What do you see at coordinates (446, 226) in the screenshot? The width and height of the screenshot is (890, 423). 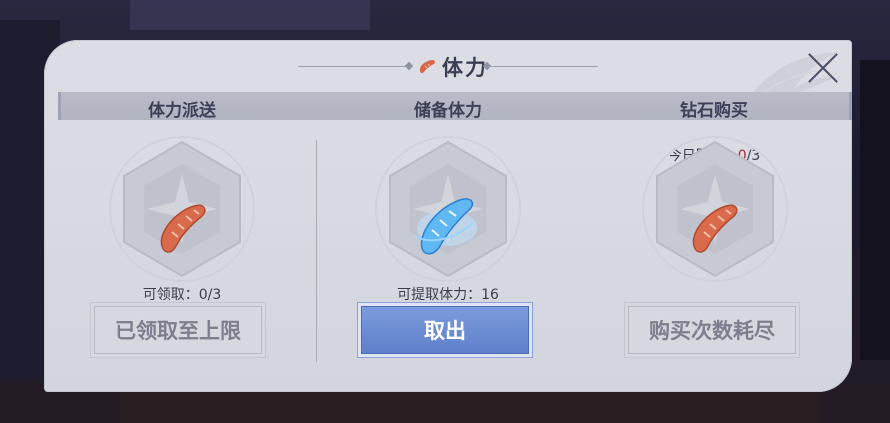 I see `crystal-sausage-icon` at bounding box center [446, 226].